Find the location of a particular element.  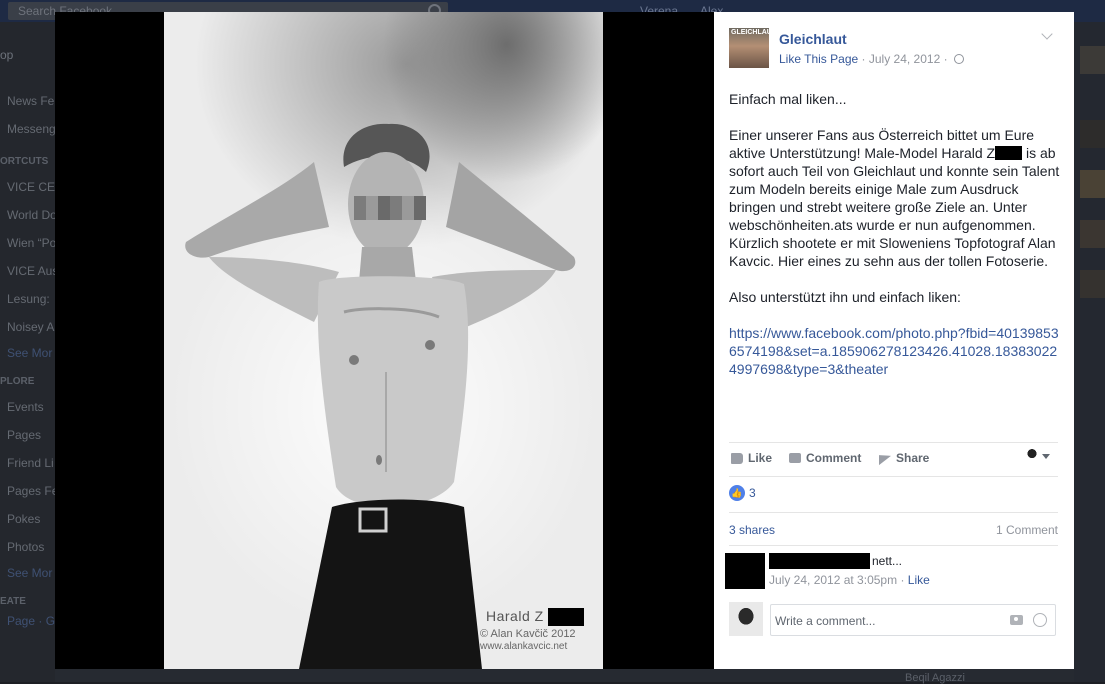

reaction-summary: 👍 3 is located at coordinates (742, 493).